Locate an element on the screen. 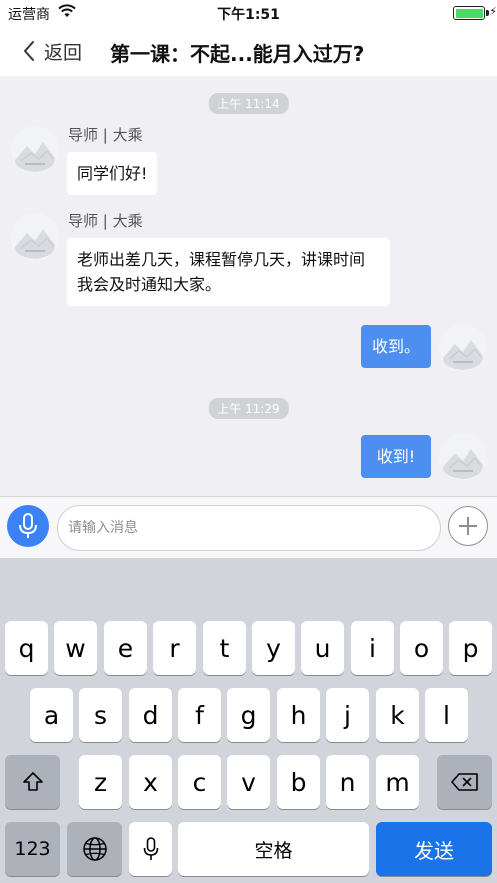 The height and width of the screenshot is (883, 497). more-options-button is located at coordinates (468, 526).